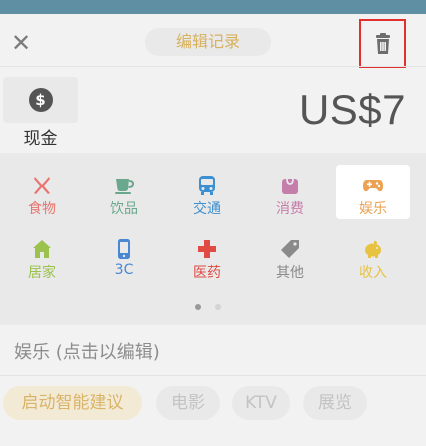  I want to click on dollar-coin-icon: $, so click(40, 100).